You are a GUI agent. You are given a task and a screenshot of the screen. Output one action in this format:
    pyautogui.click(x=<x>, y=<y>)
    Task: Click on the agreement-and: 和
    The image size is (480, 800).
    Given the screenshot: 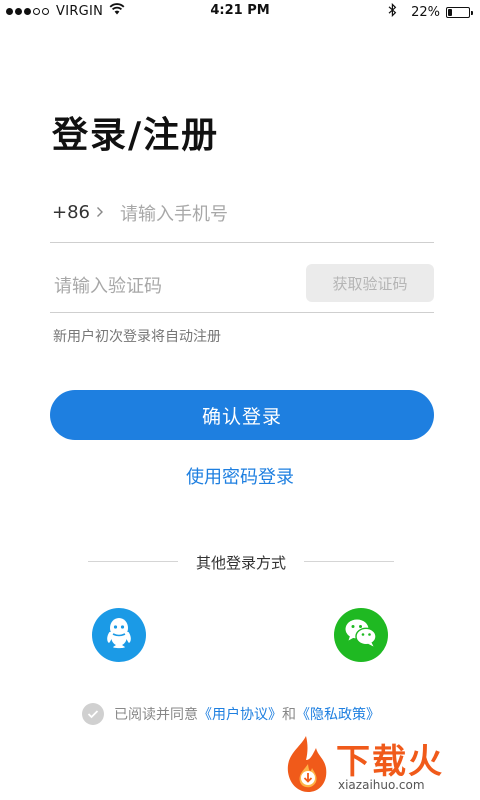 What is the action you would take?
    pyautogui.click(x=289, y=715)
    